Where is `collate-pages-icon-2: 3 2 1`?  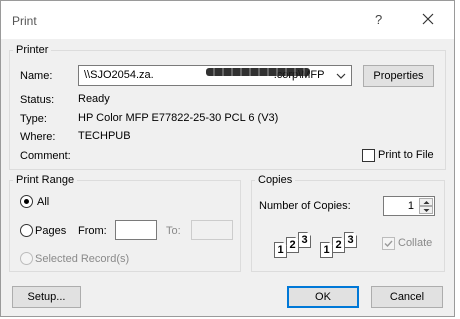 collate-pages-icon-2: 3 2 1 is located at coordinates (340, 246).